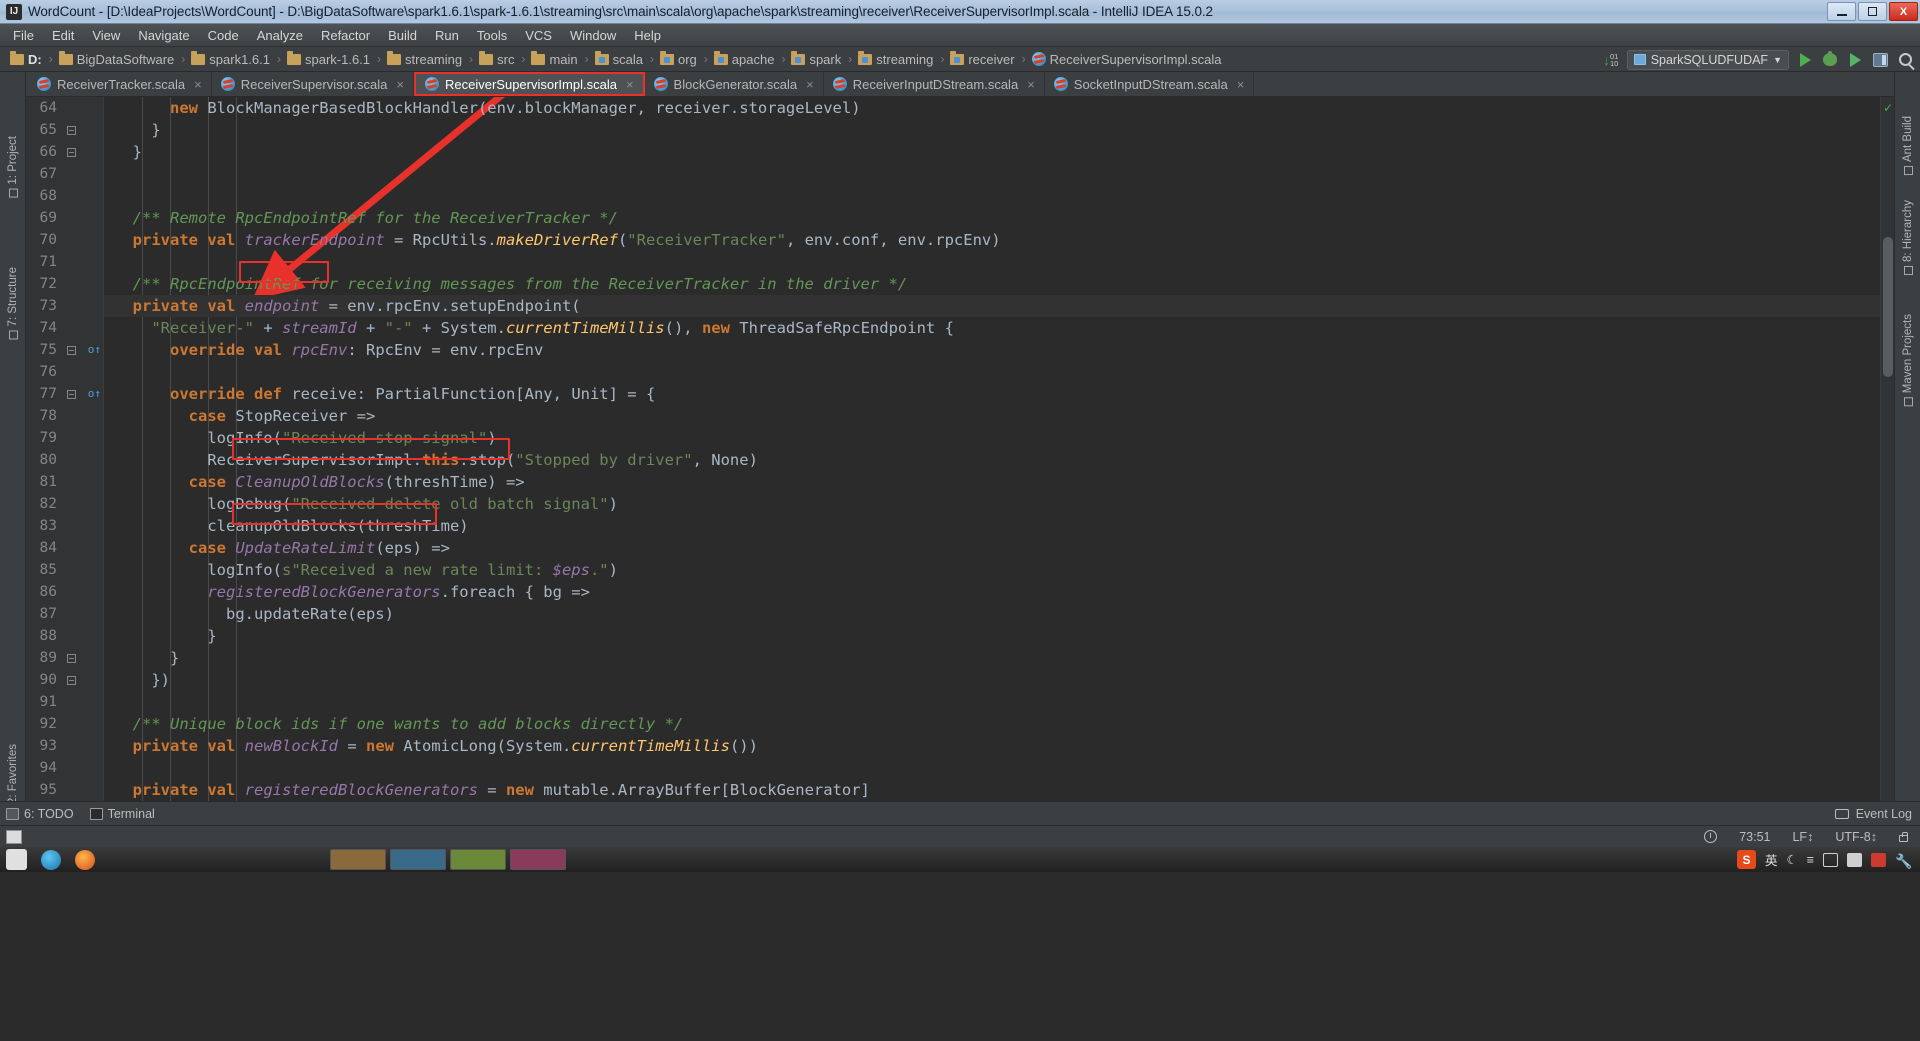  What do you see at coordinates (492, 35) in the screenshot?
I see `menu-item-tools: Tools` at bounding box center [492, 35].